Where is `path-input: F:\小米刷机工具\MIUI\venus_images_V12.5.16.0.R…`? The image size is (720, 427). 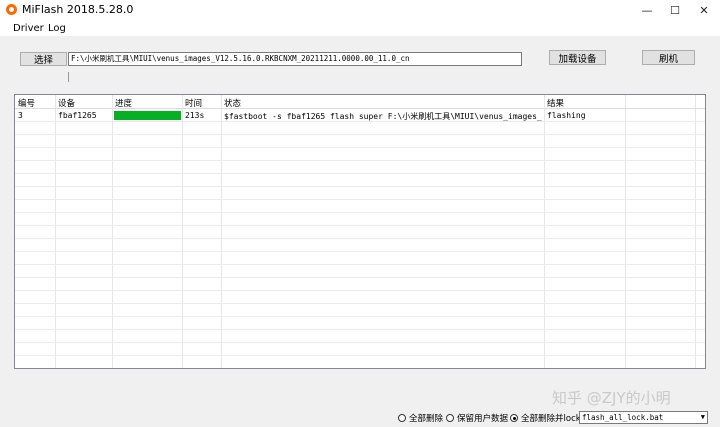
path-input: F:\小米刷机工具\MIUI\venus_images_V12.5.16.0.R… is located at coordinates (295, 59).